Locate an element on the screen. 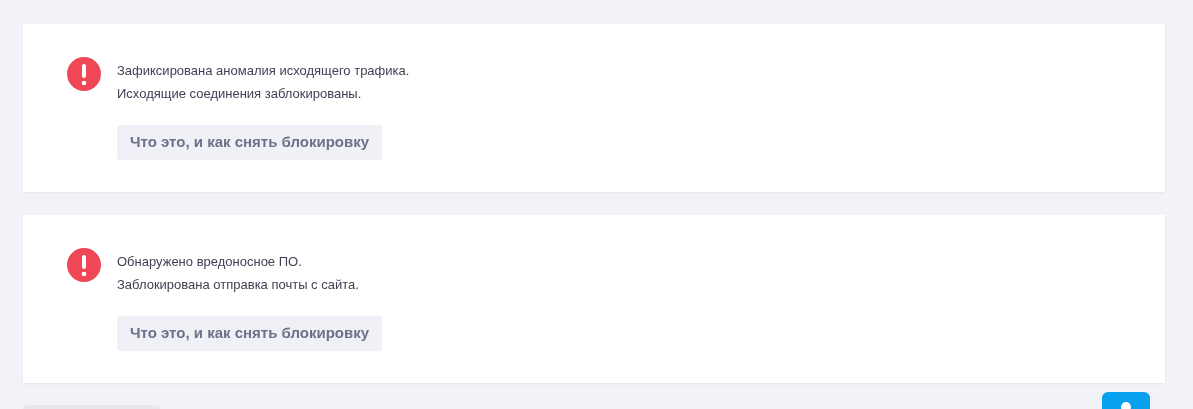 The width and height of the screenshot is (1193, 409). alert-message: Обнаружено вредоносное ПО. is located at coordinates (210, 262).